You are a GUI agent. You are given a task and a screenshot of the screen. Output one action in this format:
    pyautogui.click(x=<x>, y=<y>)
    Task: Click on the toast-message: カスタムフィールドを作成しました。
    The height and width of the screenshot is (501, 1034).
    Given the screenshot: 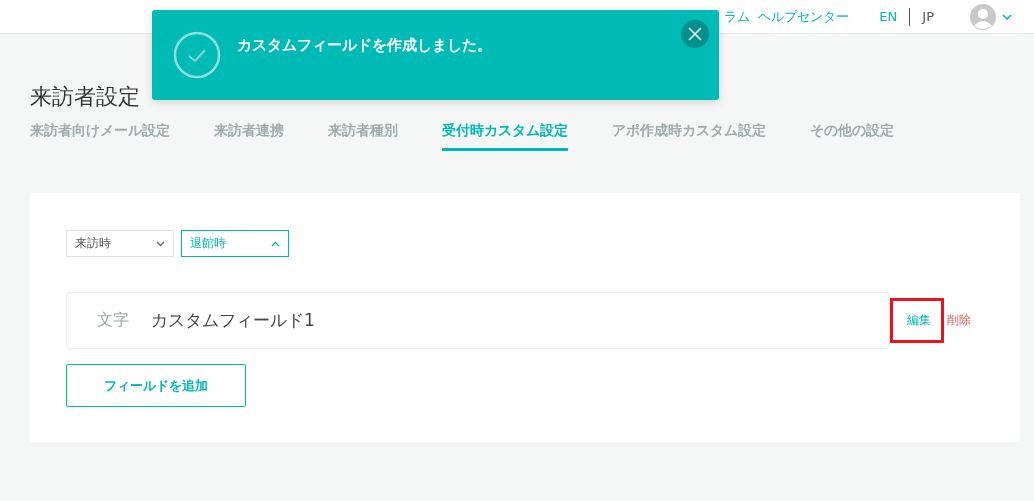 What is the action you would take?
    pyautogui.click(x=364, y=45)
    